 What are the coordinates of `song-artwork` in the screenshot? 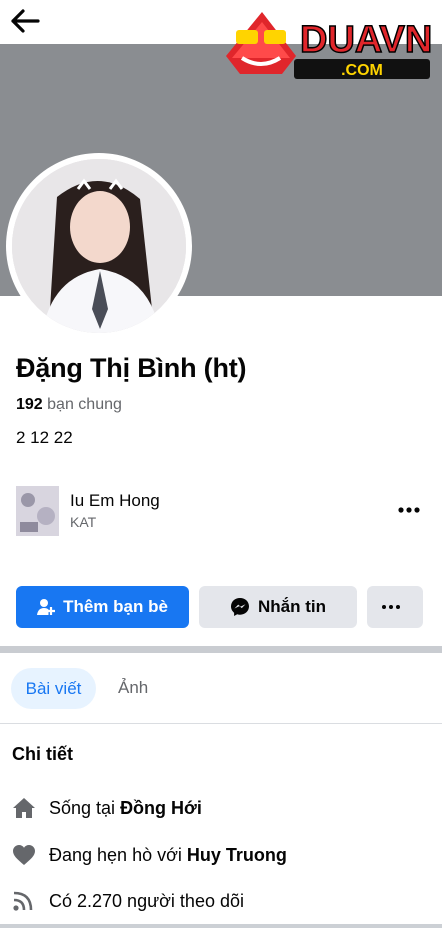 It's located at (37, 511).